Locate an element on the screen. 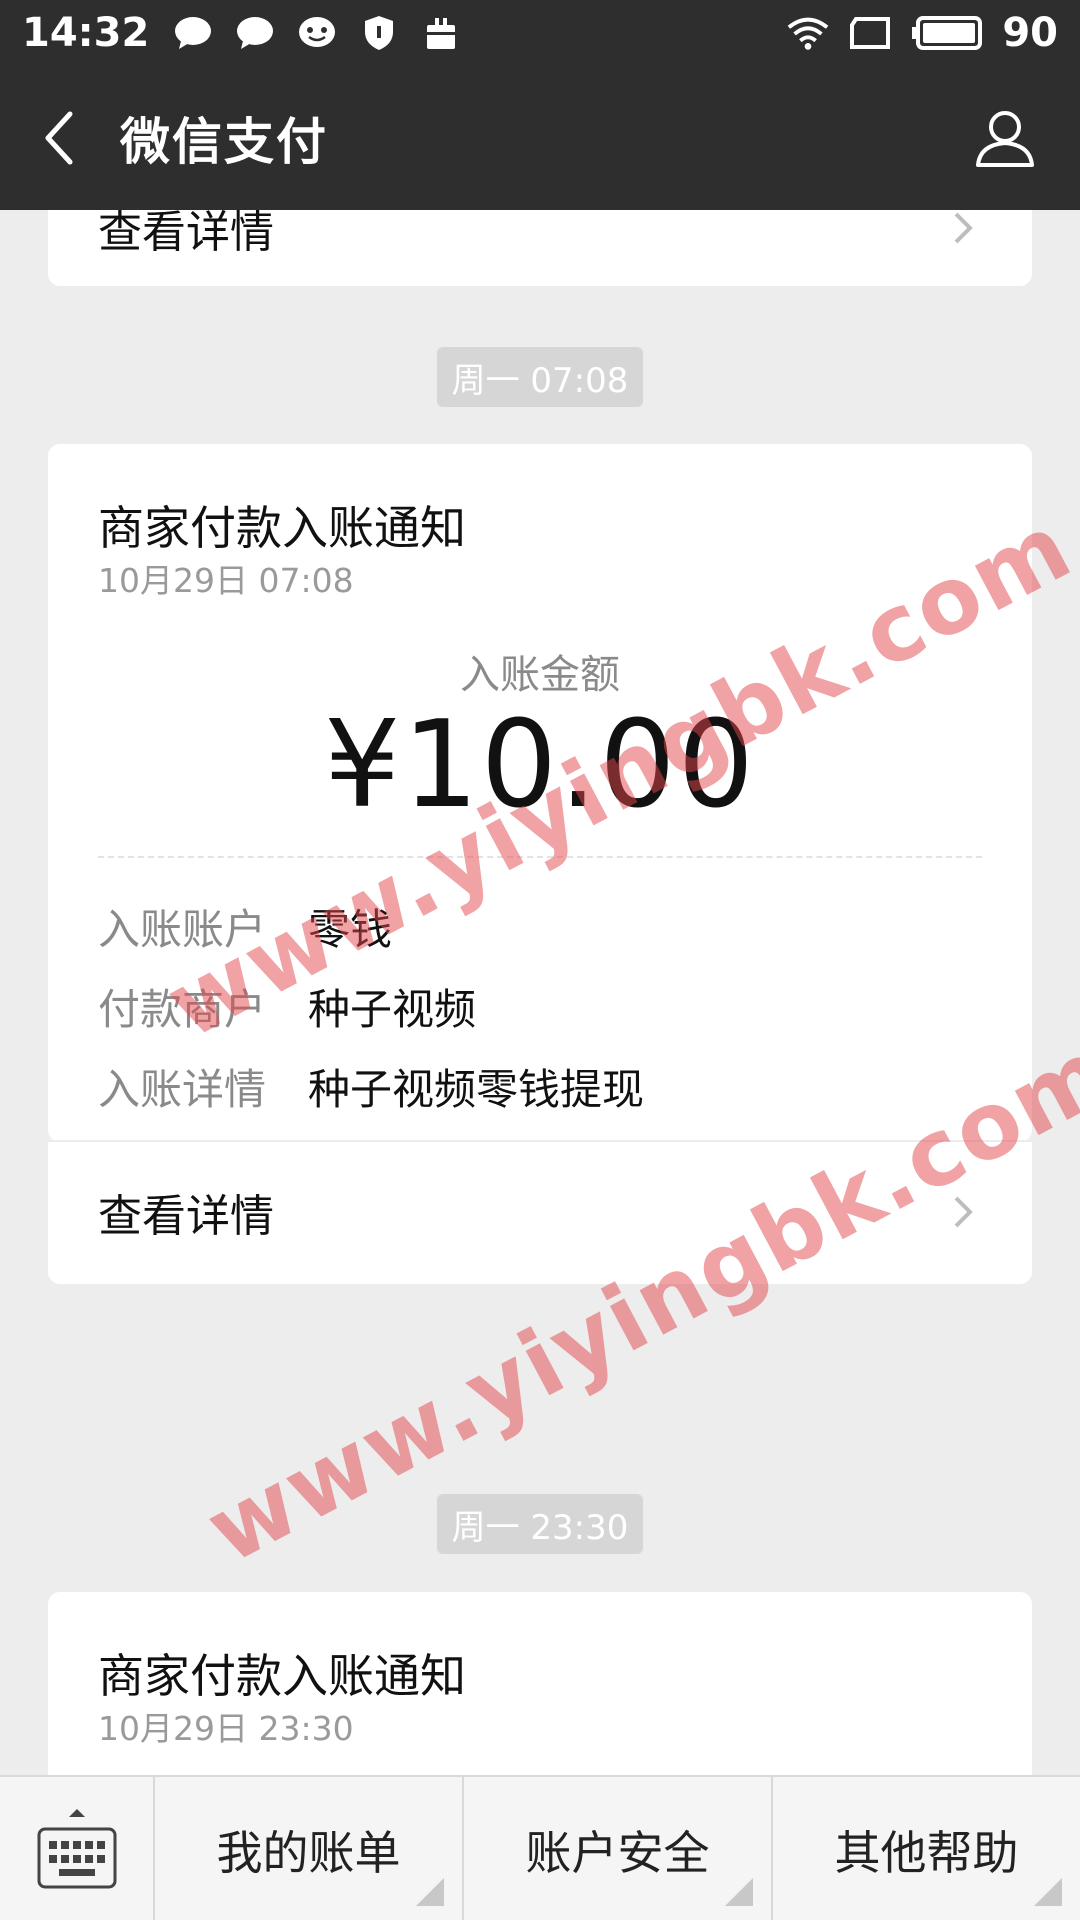  menu-my-bills: 我的账单 is located at coordinates (309, 1848).